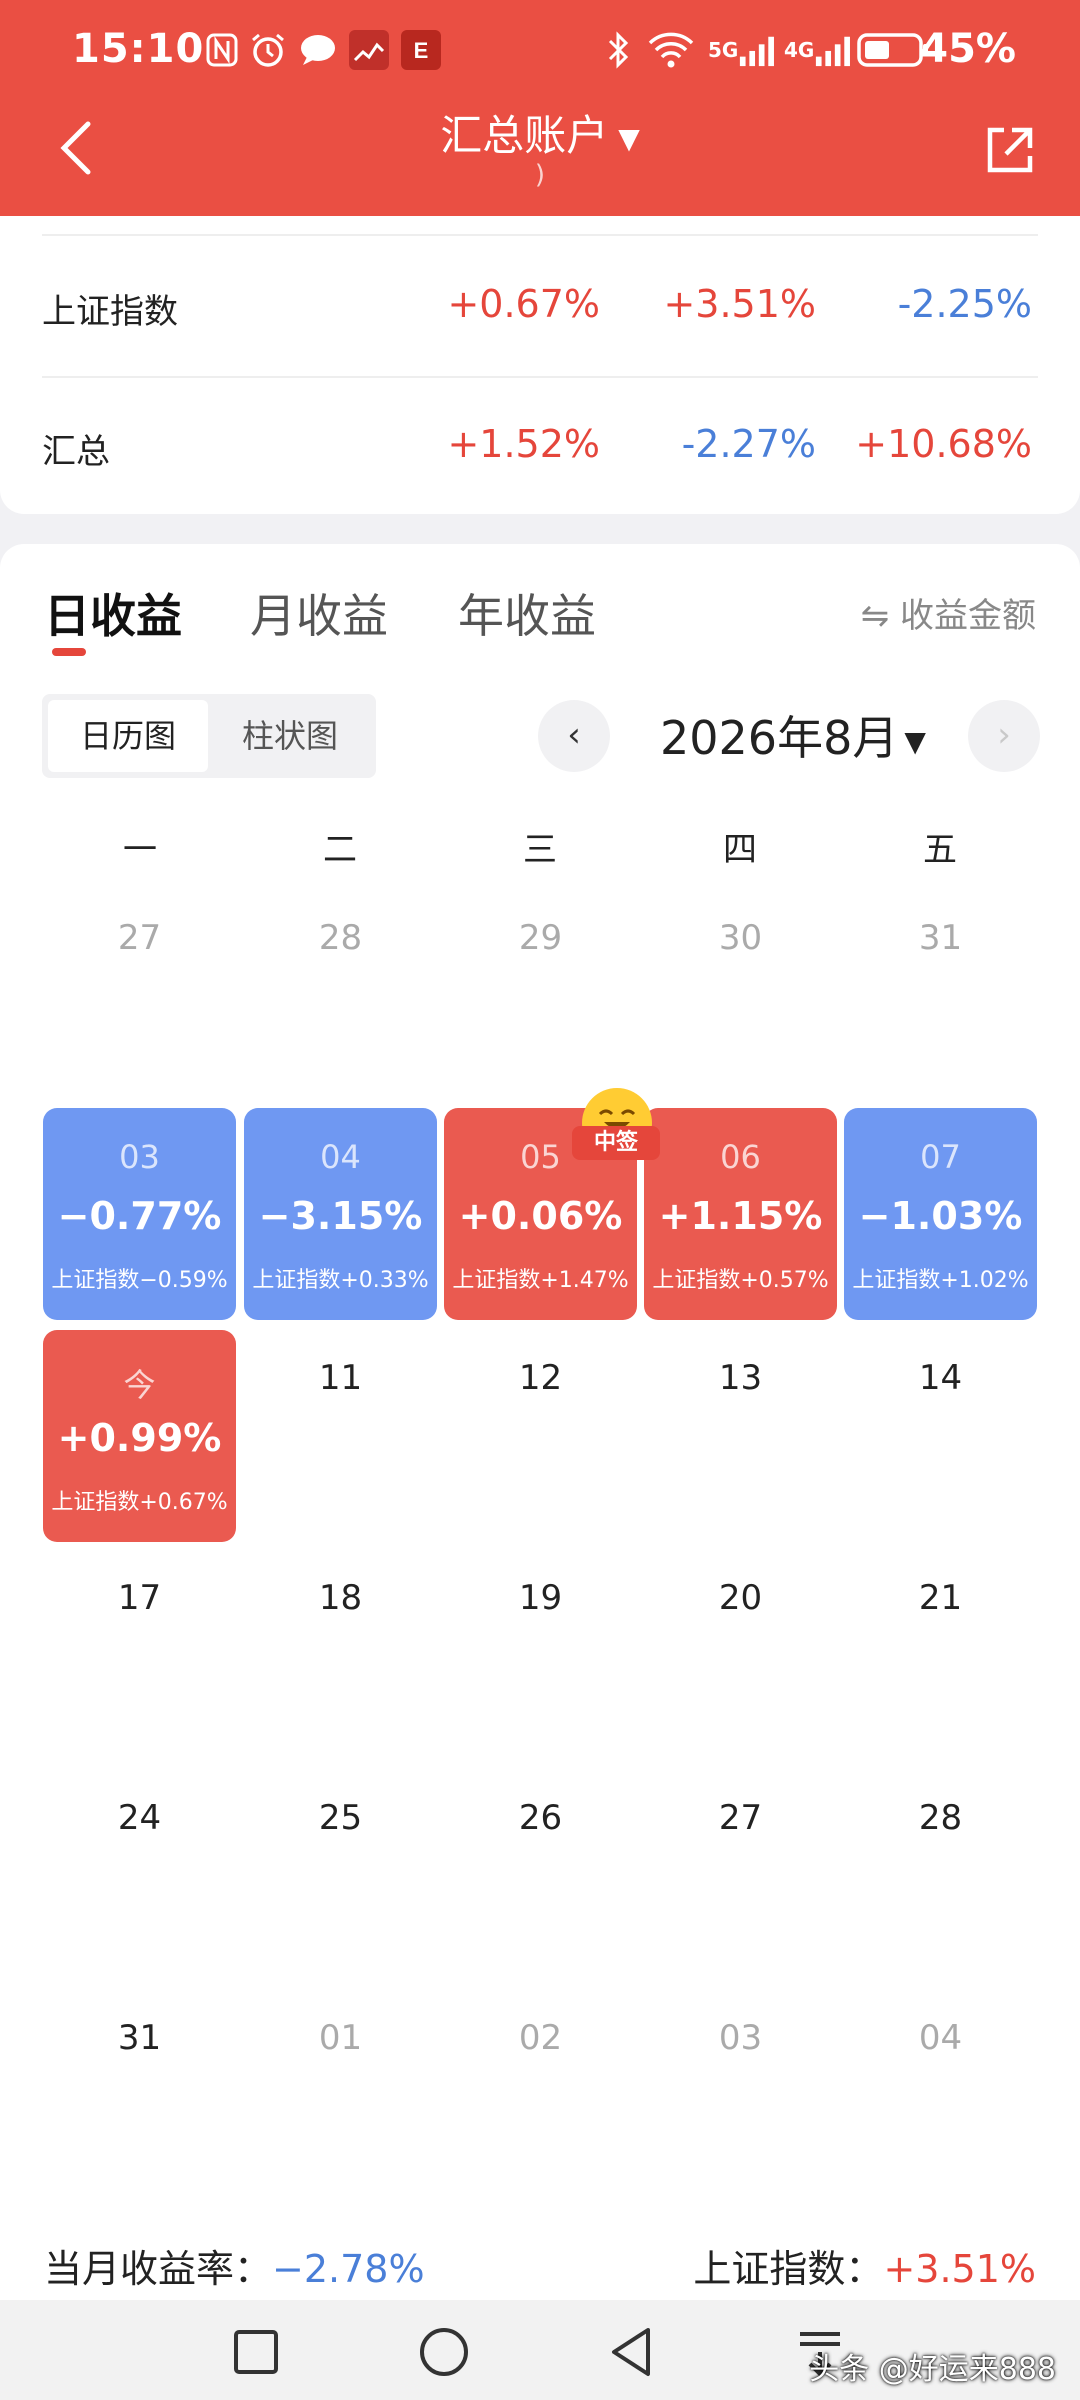 This screenshot has width=1080, height=2400. Describe the element at coordinates (222, 50) in the screenshot. I see `nfc-icon` at that location.